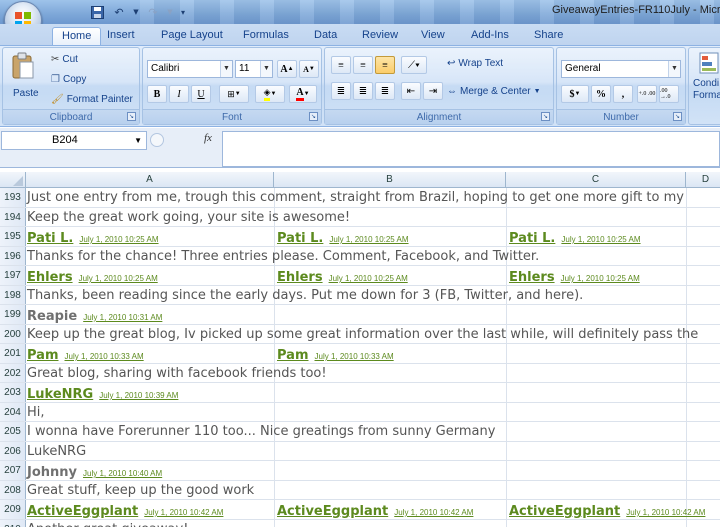 This screenshot has height=527, width=720. What do you see at coordinates (234, 94) in the screenshot?
I see `borders-button: ⊞ ▼` at bounding box center [234, 94].